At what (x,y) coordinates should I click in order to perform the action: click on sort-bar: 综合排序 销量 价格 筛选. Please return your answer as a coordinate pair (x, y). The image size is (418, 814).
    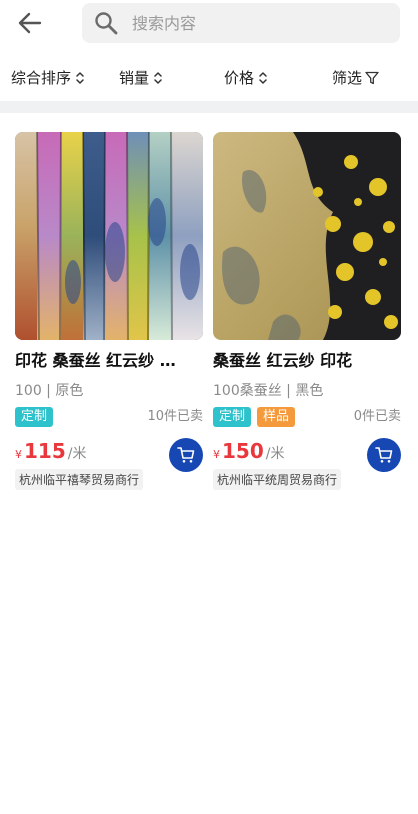
    Looking at the image, I should click on (209, 78).